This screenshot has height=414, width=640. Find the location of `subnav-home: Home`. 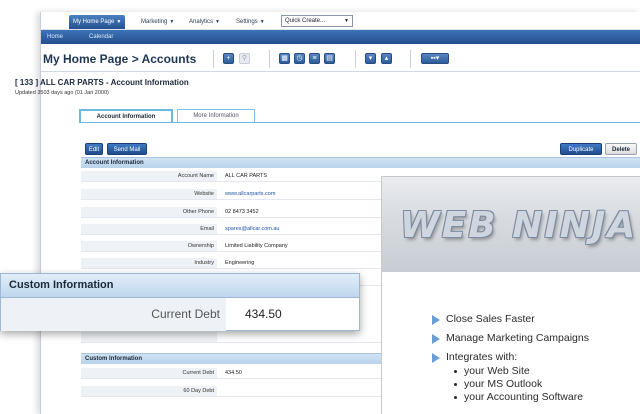

subnav-home: Home is located at coordinates (55, 37).